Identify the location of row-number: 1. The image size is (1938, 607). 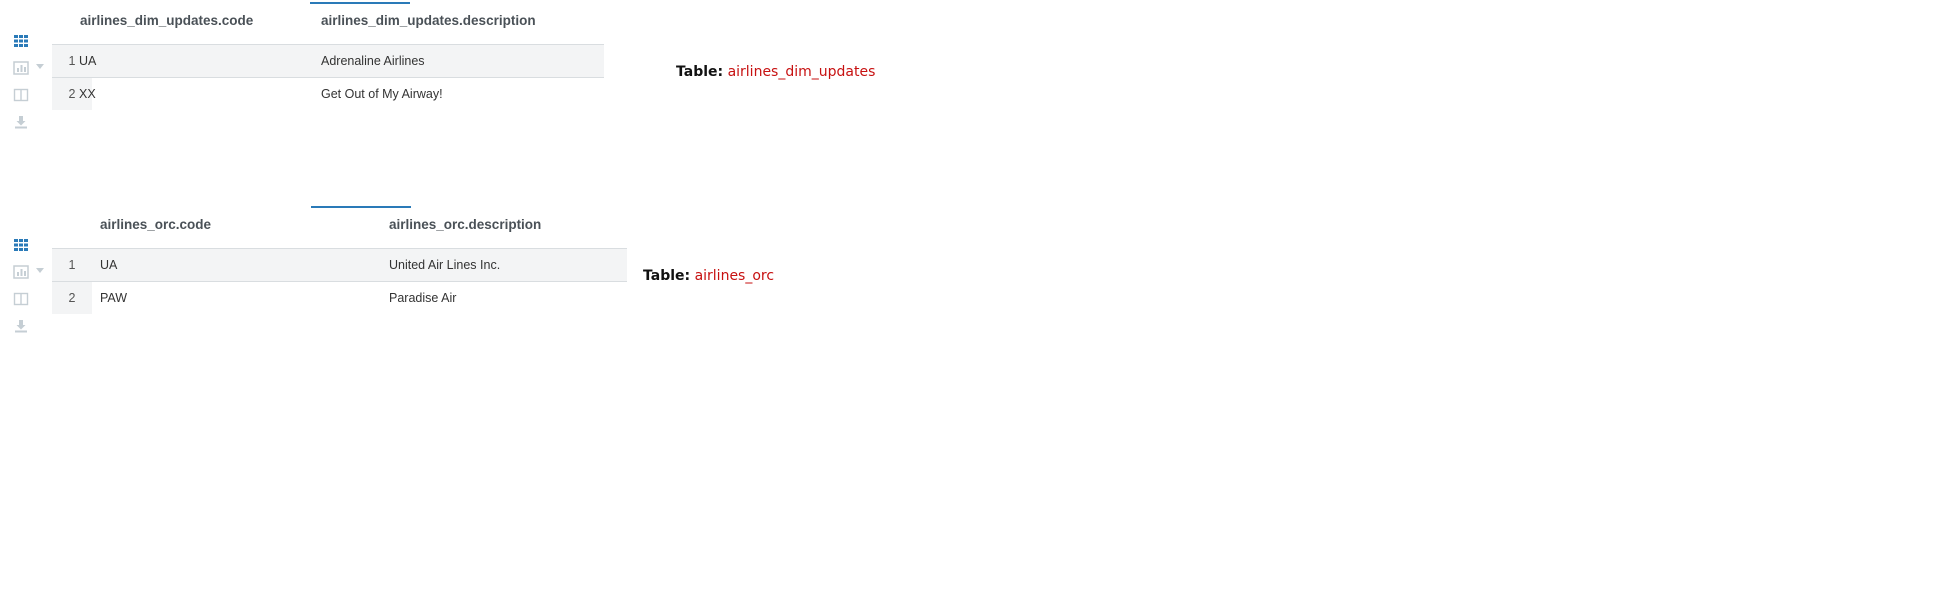
(72, 265).